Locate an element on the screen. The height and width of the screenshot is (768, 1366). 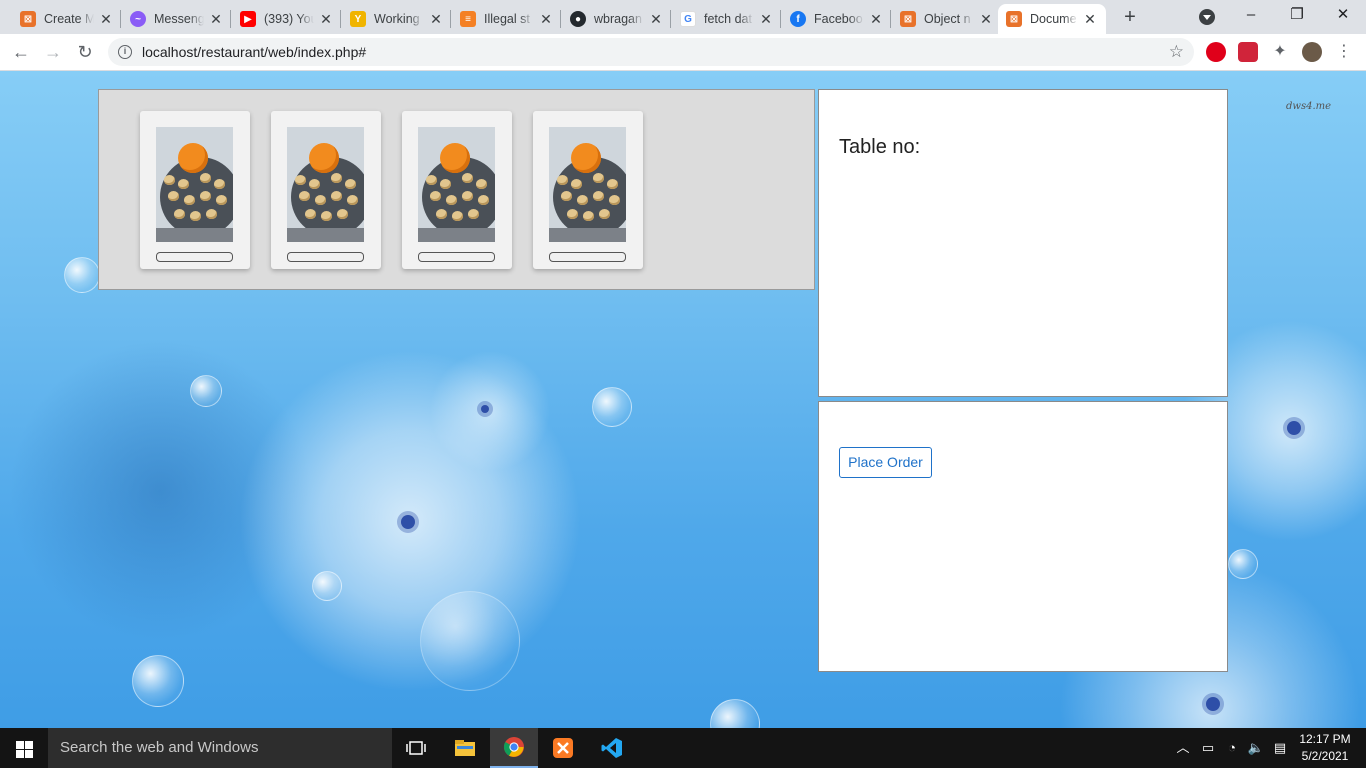
browser-tab: ⊠ Object n ✕ is located at coordinates (947, 19).